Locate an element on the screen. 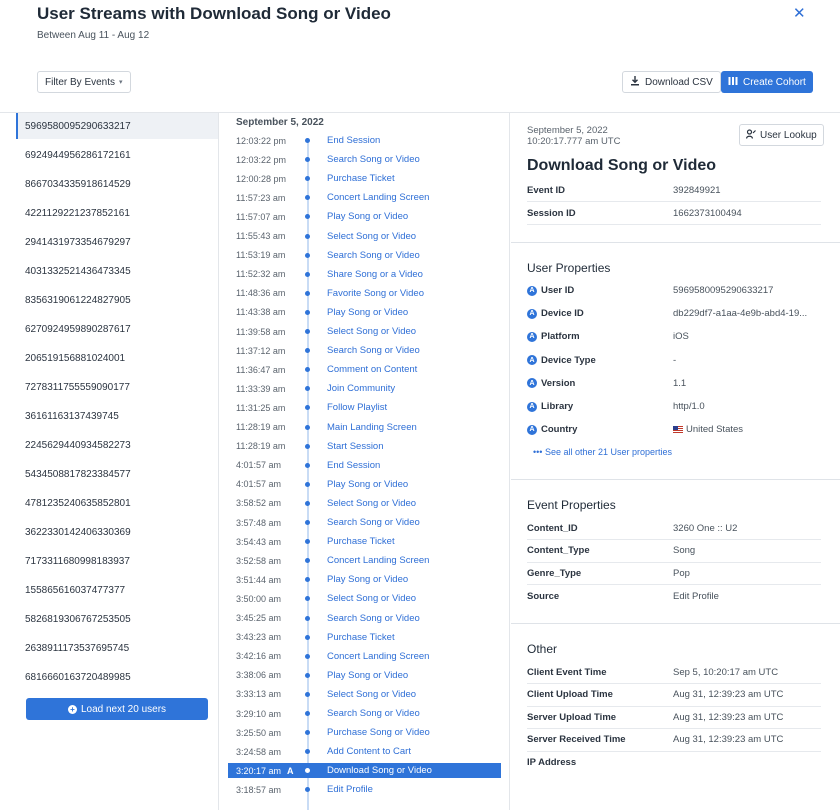 Image resolution: width=840 pixels, height=810 pixels. timeline-event-row: 12:03:22 pm Search Song or Video is located at coordinates (364, 159).